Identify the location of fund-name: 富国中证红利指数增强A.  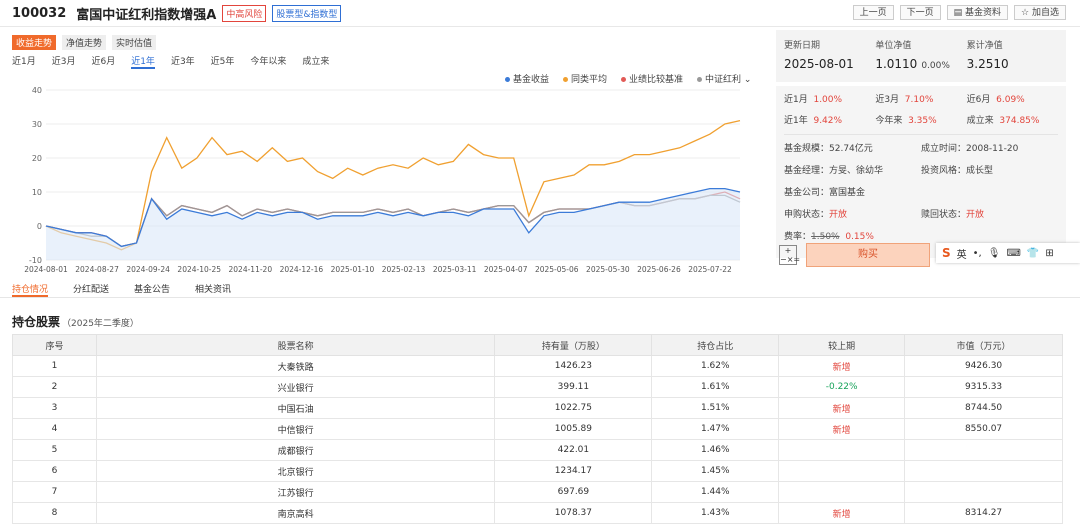
(146, 15).